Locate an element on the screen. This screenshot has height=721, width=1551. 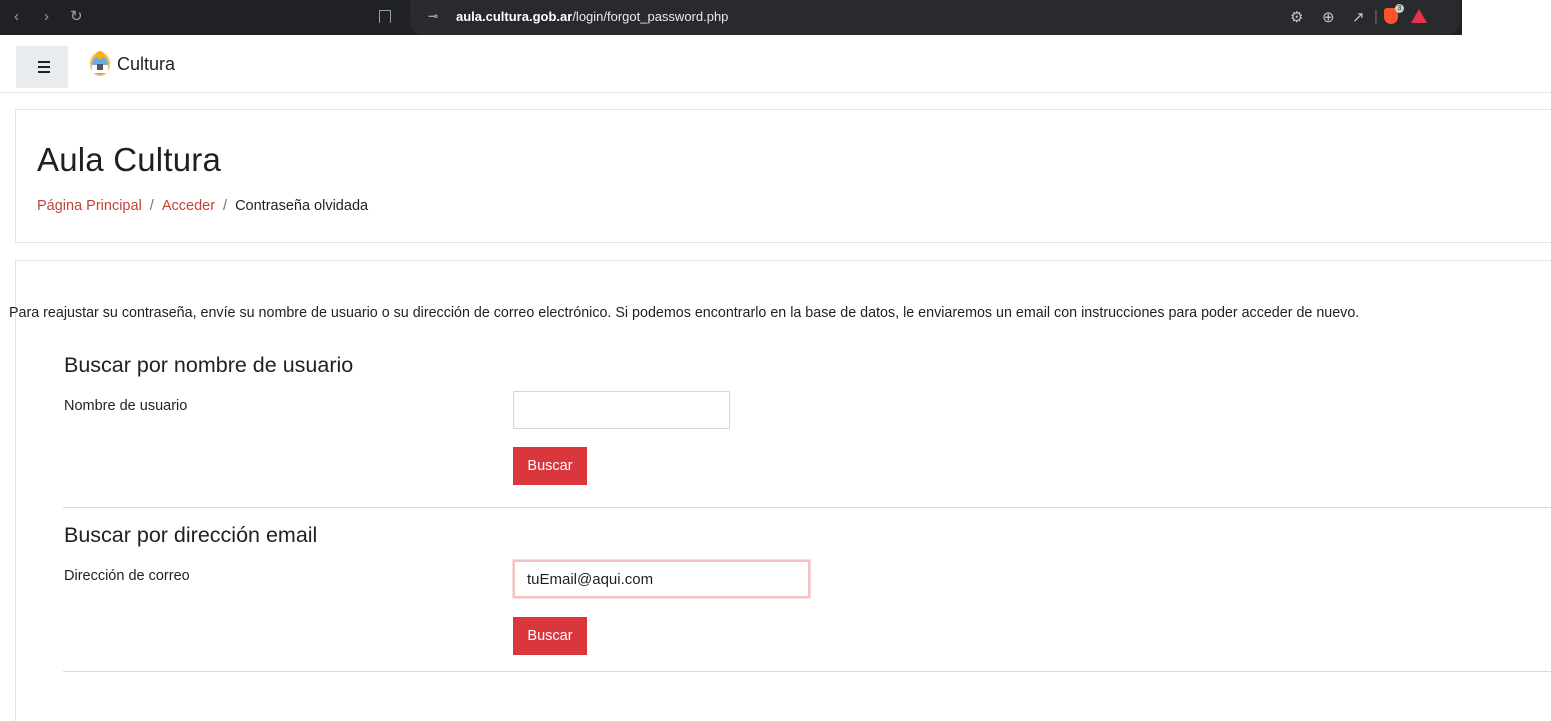
coat-of-arms-logo is located at coordinates (100, 63).